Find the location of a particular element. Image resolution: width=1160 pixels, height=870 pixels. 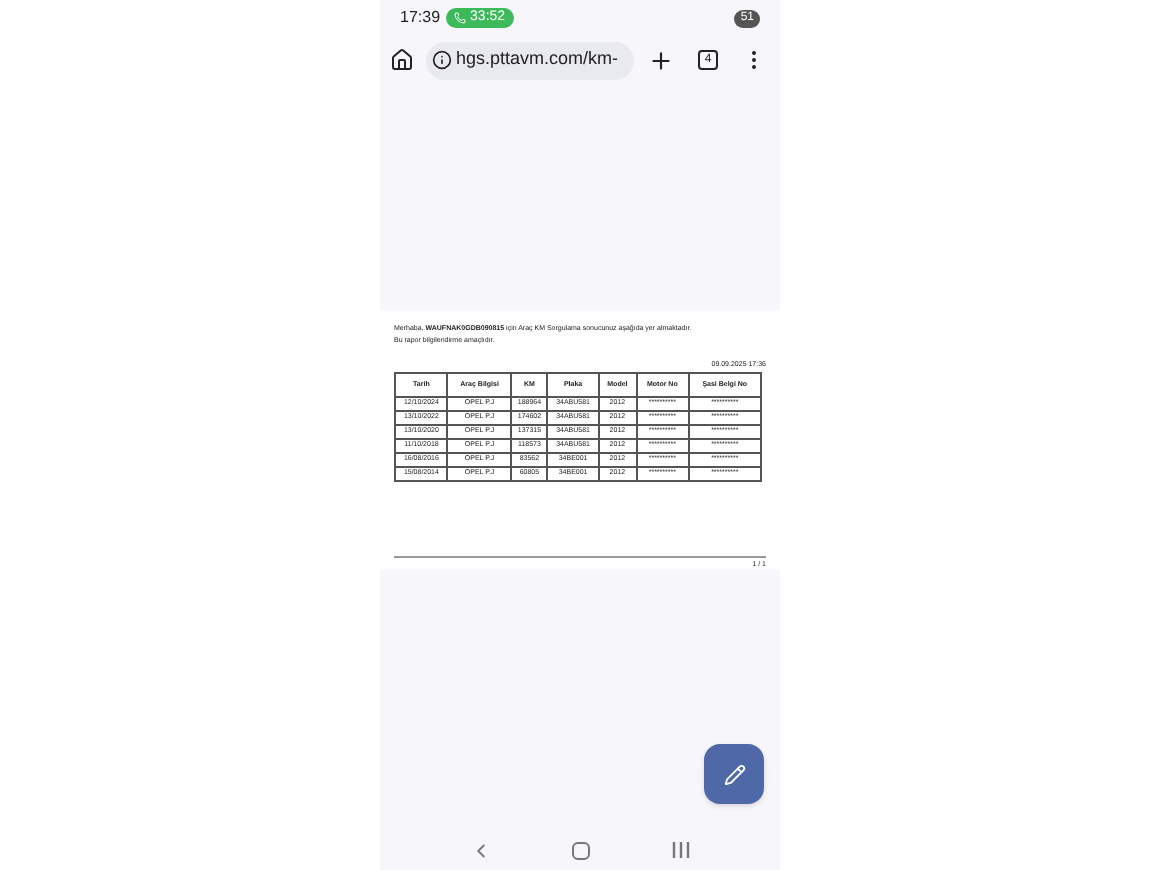

pencil-icon is located at coordinates (734, 774).